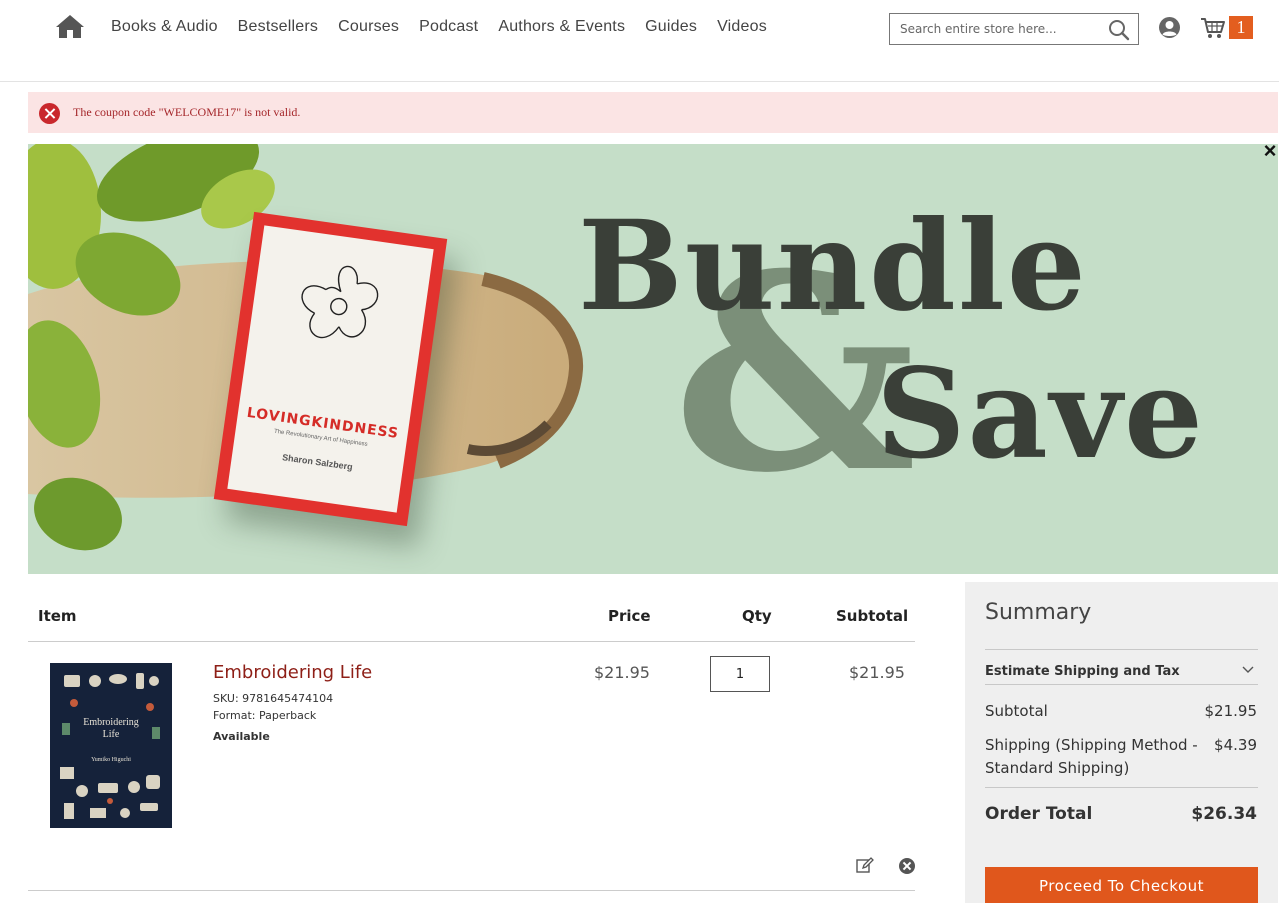 The width and height of the screenshot is (1279, 903). What do you see at coordinates (1213, 28) in the screenshot?
I see `shopping-cart-icon` at bounding box center [1213, 28].